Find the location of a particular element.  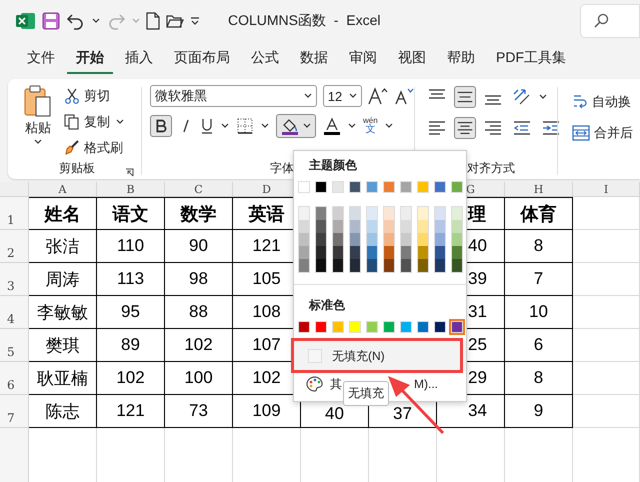

folder-icon is located at coordinates (175, 21).